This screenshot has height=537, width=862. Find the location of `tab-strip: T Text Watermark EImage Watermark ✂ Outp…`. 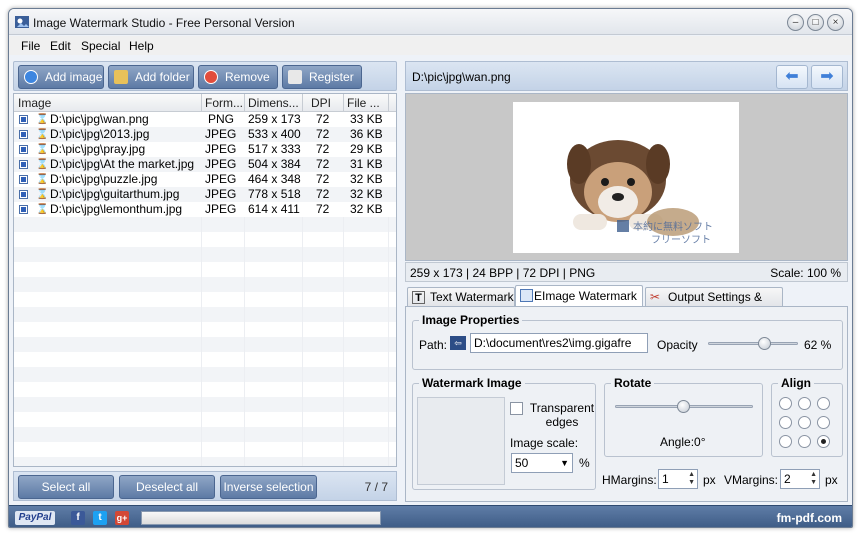

tab-strip: T Text Watermark EImage Watermark ✂ Outp… is located at coordinates (626, 303).